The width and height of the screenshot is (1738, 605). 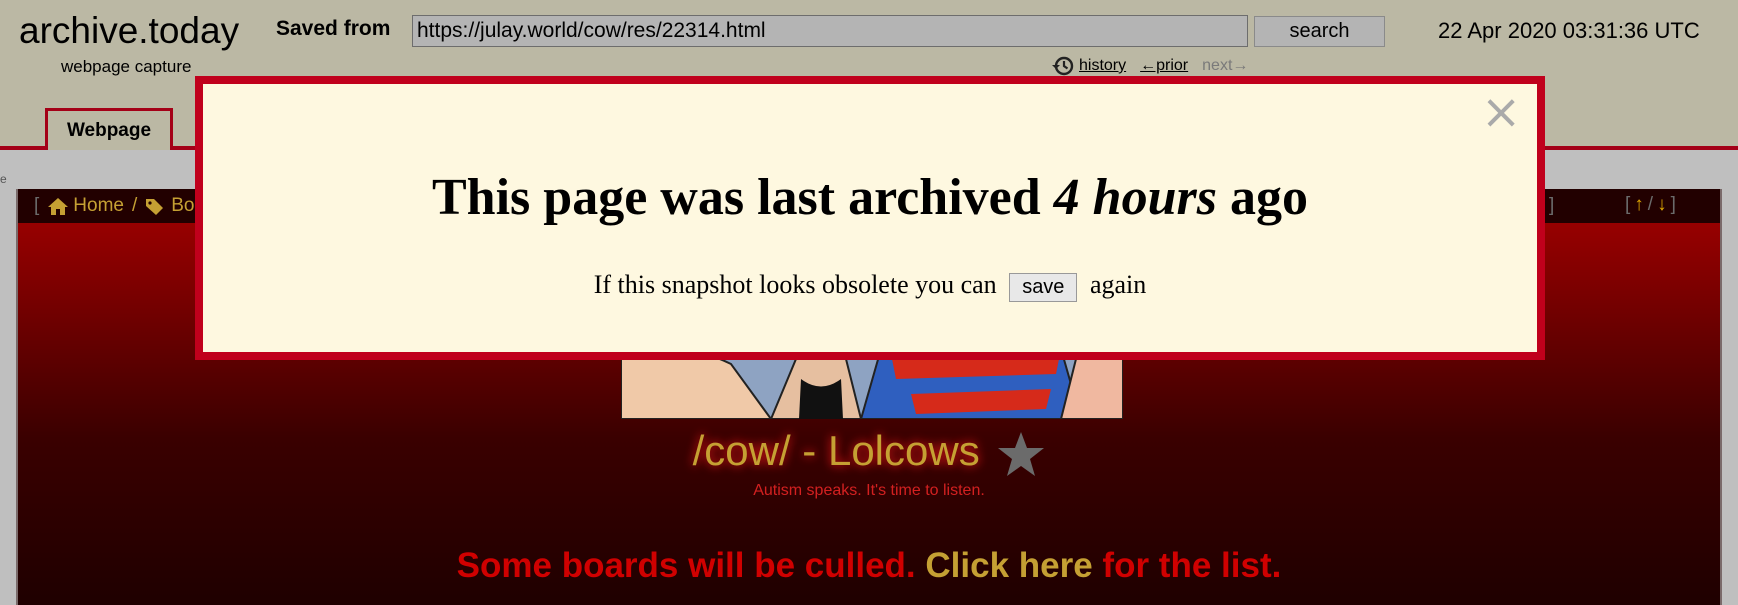 What do you see at coordinates (129, 31) in the screenshot?
I see `archive-logo: archive.today` at bounding box center [129, 31].